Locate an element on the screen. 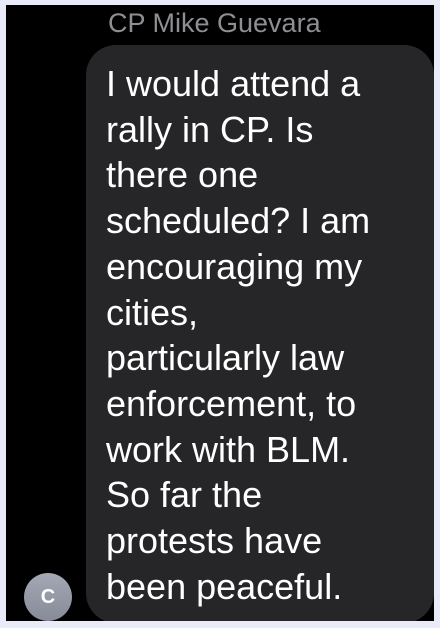 This screenshot has height=628, width=440. avatar: C is located at coordinates (48, 597).